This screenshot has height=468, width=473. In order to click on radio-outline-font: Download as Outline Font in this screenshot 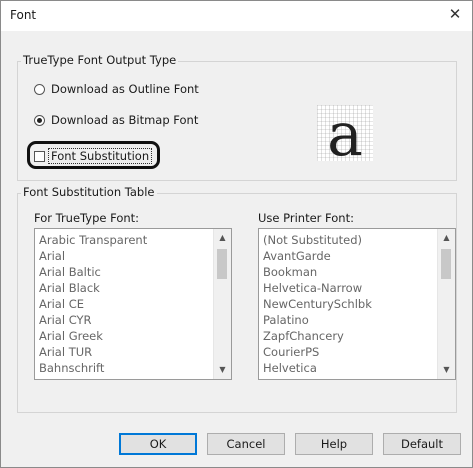, I will do `click(116, 89)`.